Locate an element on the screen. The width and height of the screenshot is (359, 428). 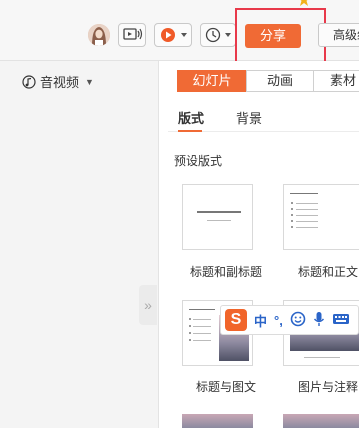
subtab-background: 背景 is located at coordinates (249, 117).